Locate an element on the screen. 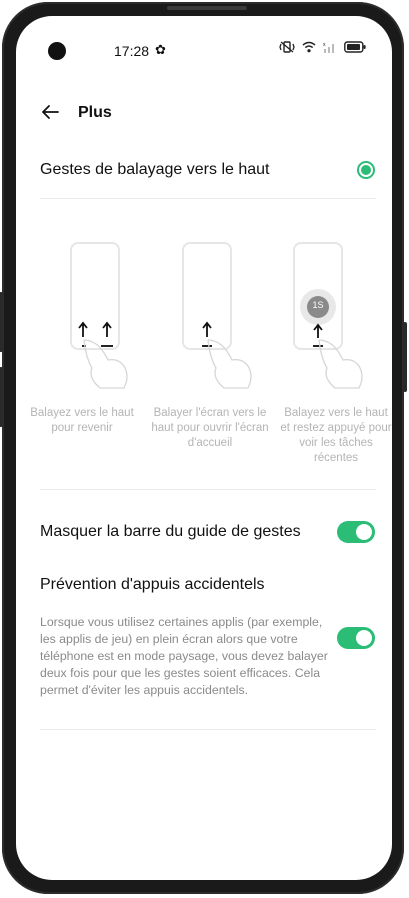 This screenshot has width=409, height=898. status-icons: x is located at coordinates (322, 47).